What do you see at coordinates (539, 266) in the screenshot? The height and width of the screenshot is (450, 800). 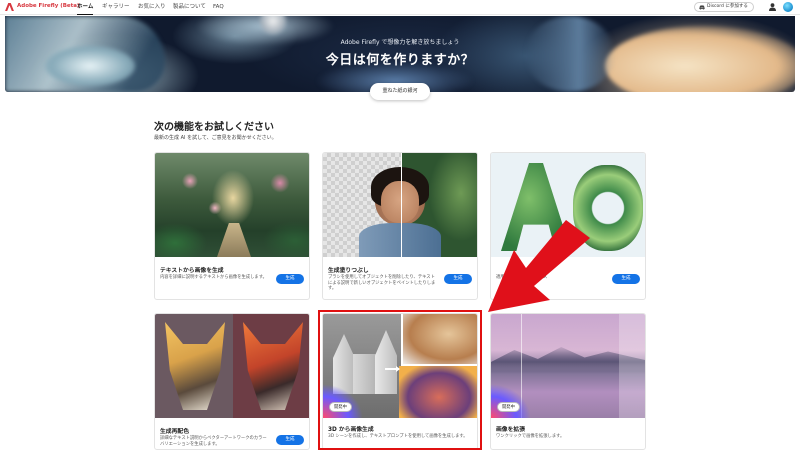 I see `red-arrow-icon` at bounding box center [539, 266].